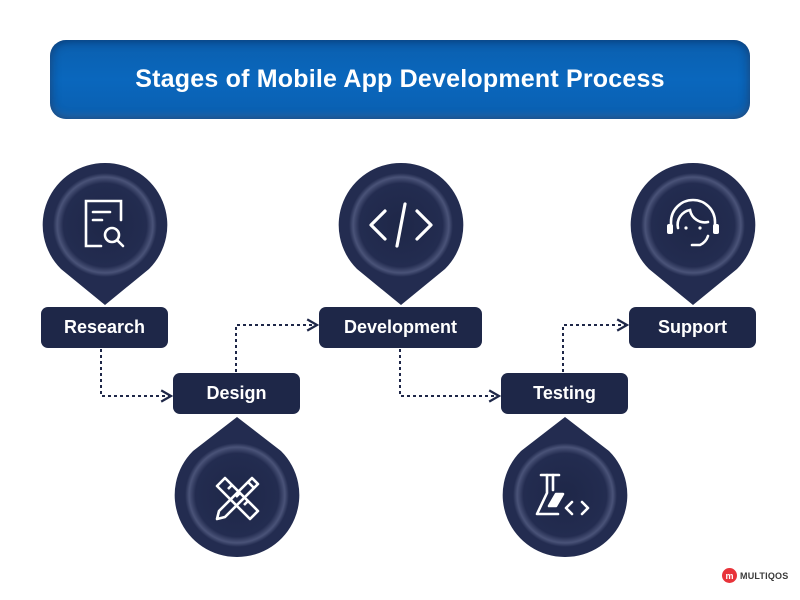  What do you see at coordinates (277, 345) in the screenshot?
I see `connector-design-development` at bounding box center [277, 345].